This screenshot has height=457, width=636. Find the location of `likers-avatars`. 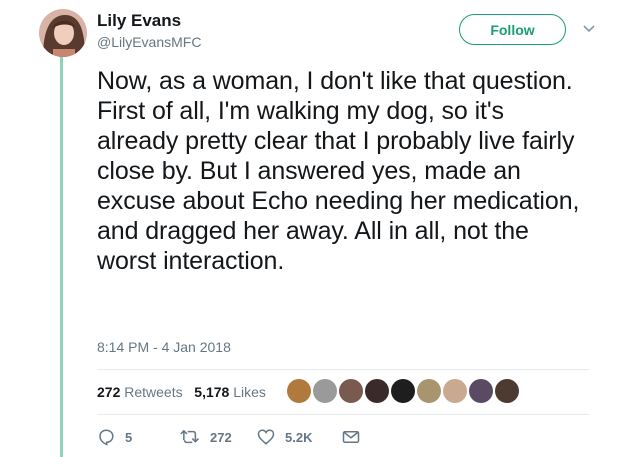

likers-avatars is located at coordinates (404, 391).